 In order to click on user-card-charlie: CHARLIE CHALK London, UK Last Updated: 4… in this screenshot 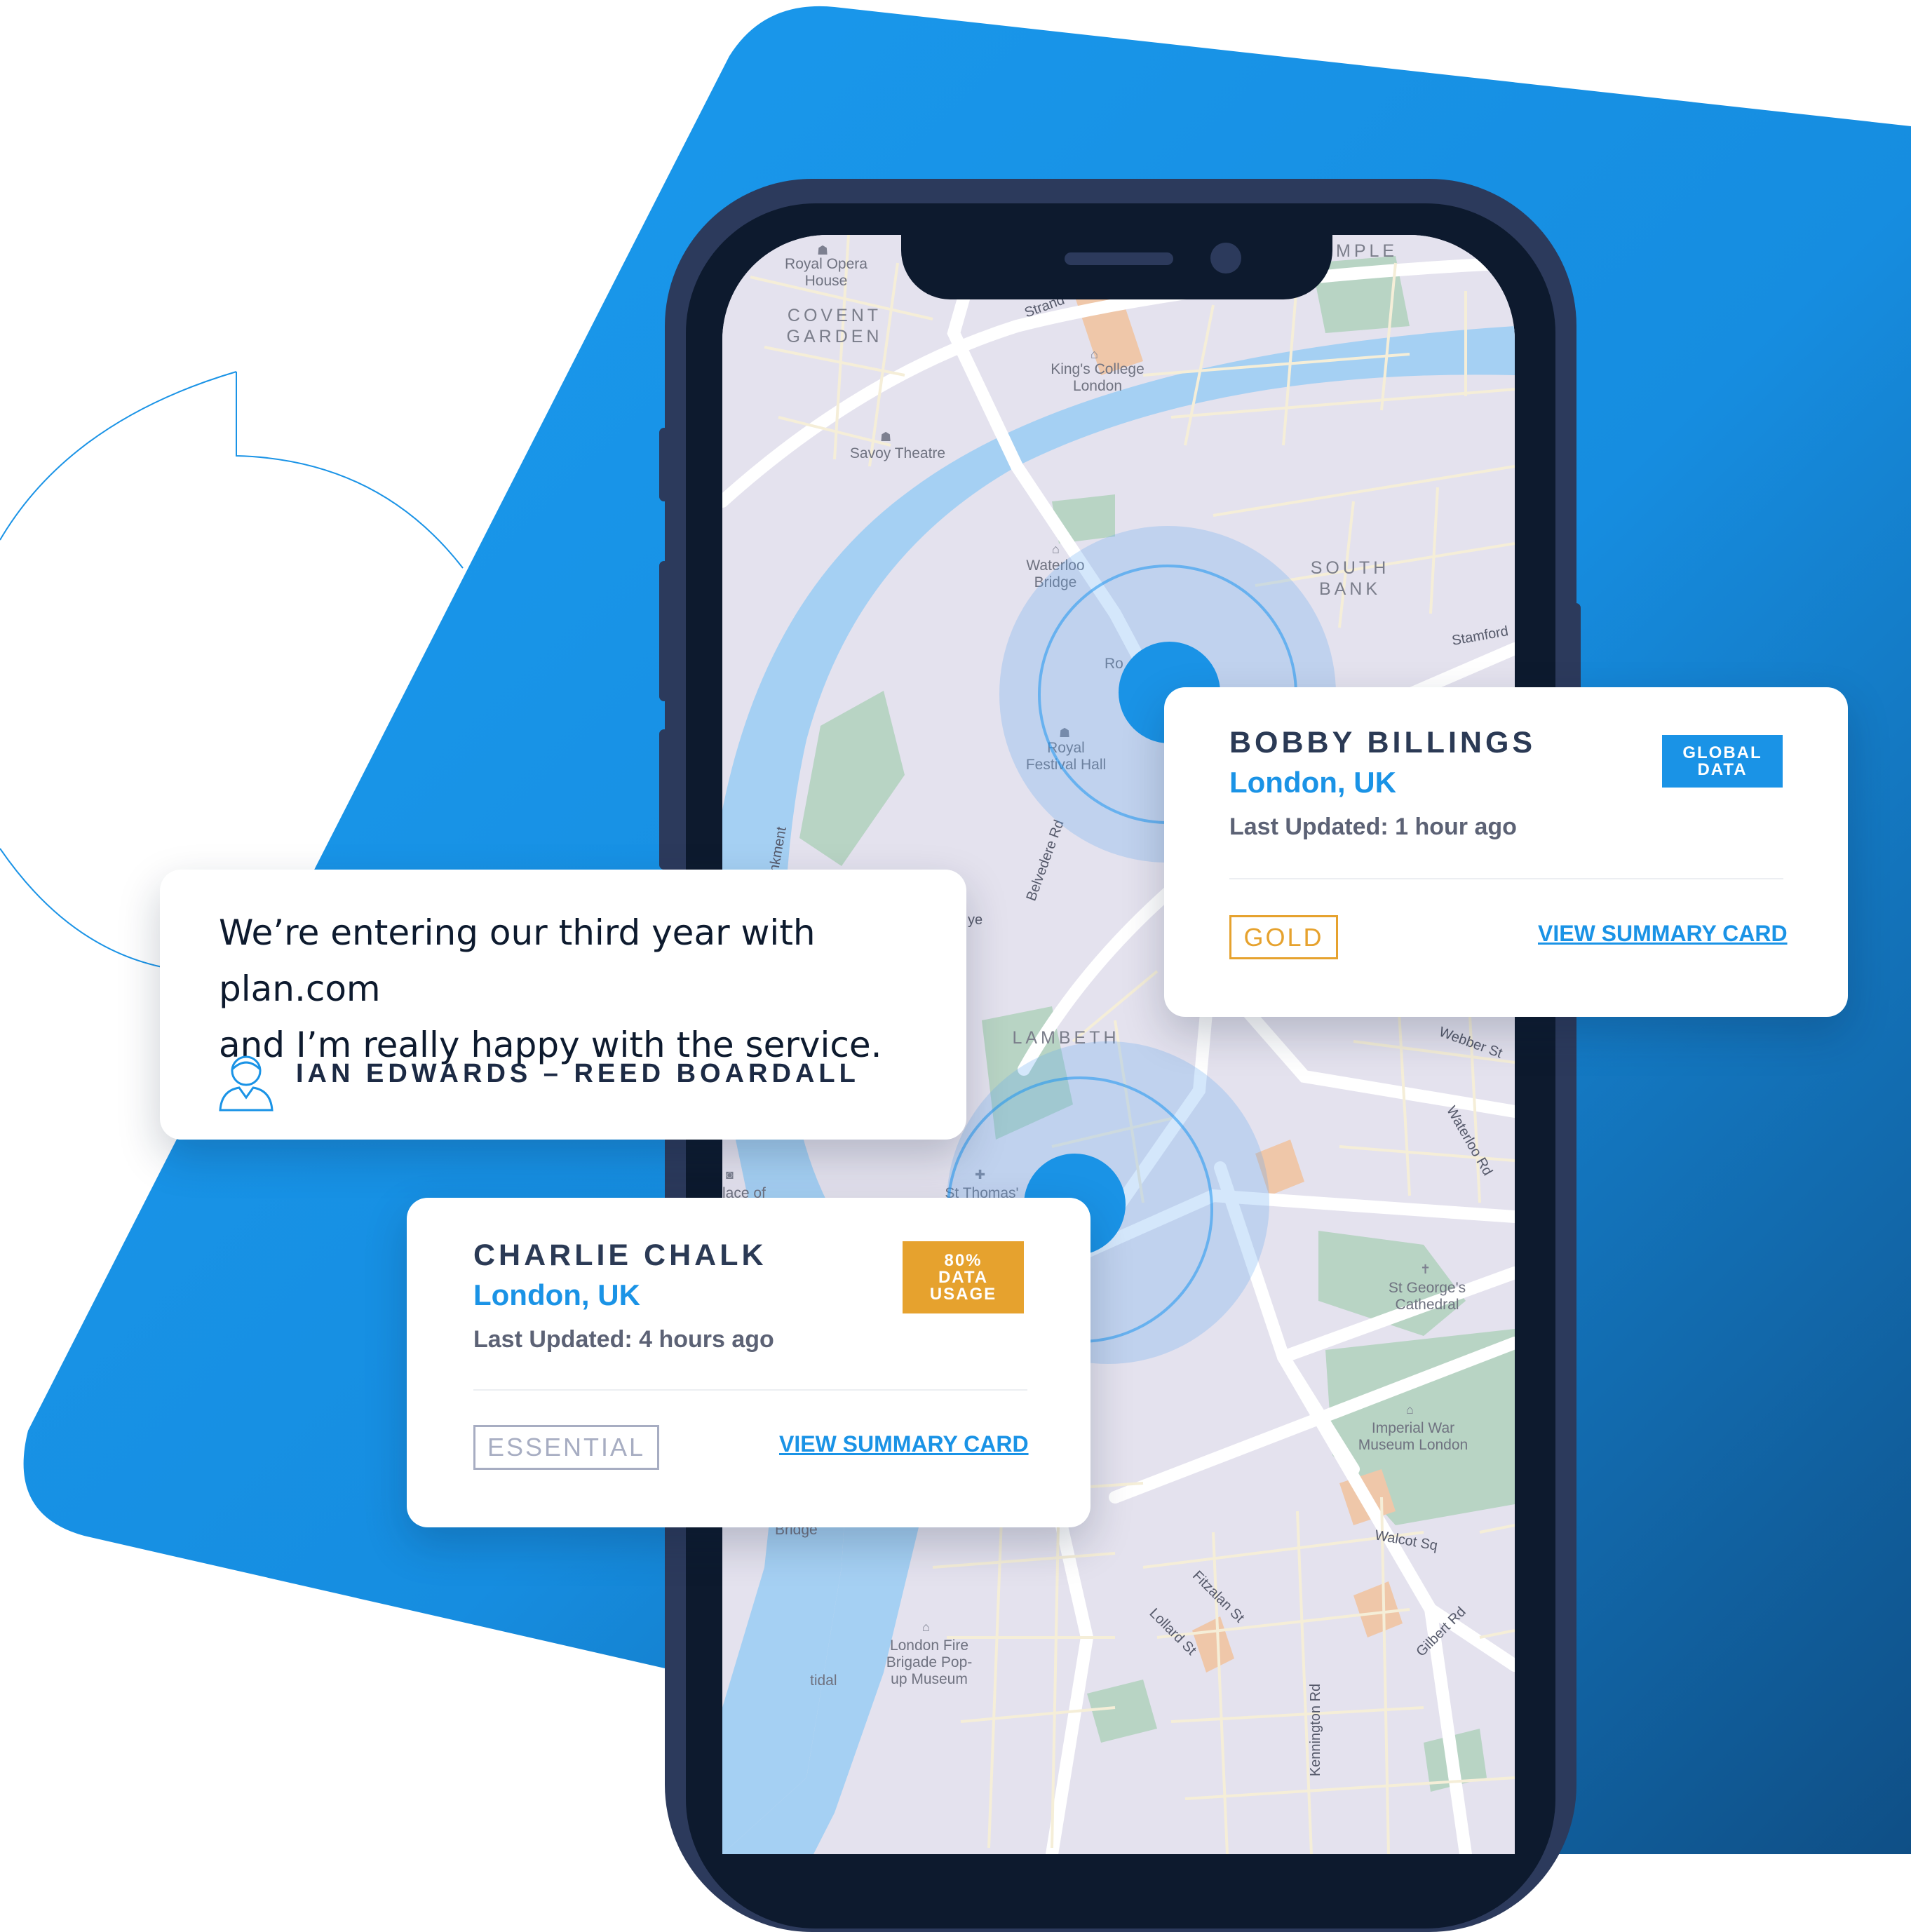, I will do `click(748, 1362)`.